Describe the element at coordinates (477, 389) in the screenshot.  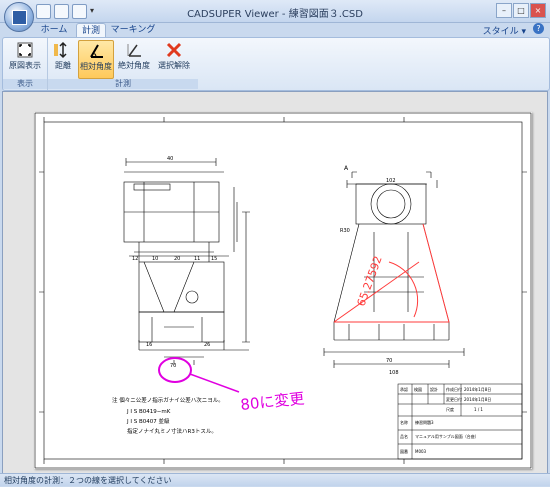
I see `tb-created-date: 2014年1月8日` at that location.